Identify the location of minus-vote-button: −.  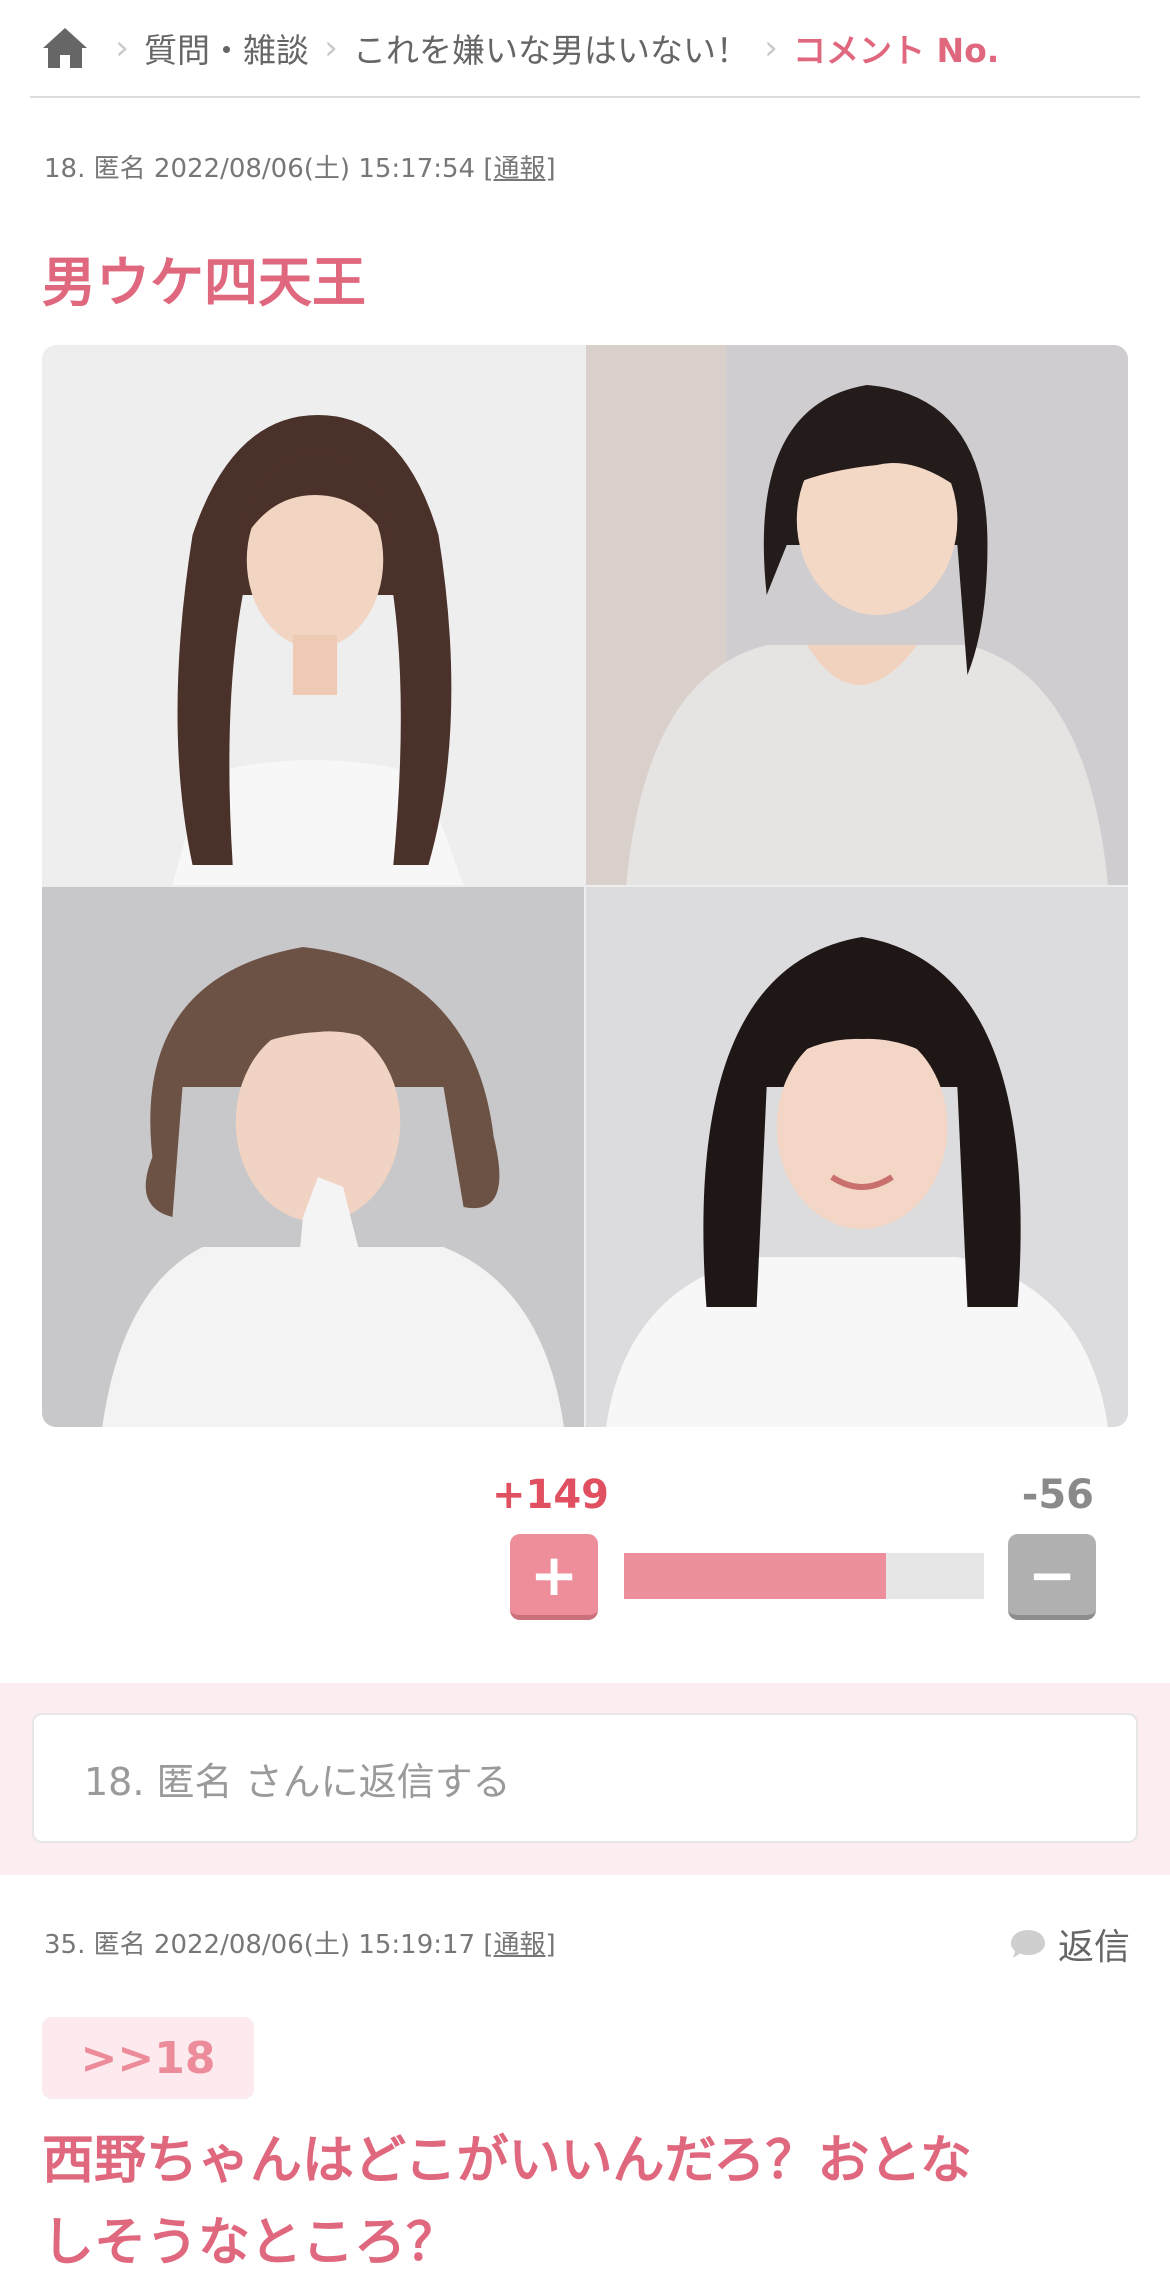
(1052, 1577).